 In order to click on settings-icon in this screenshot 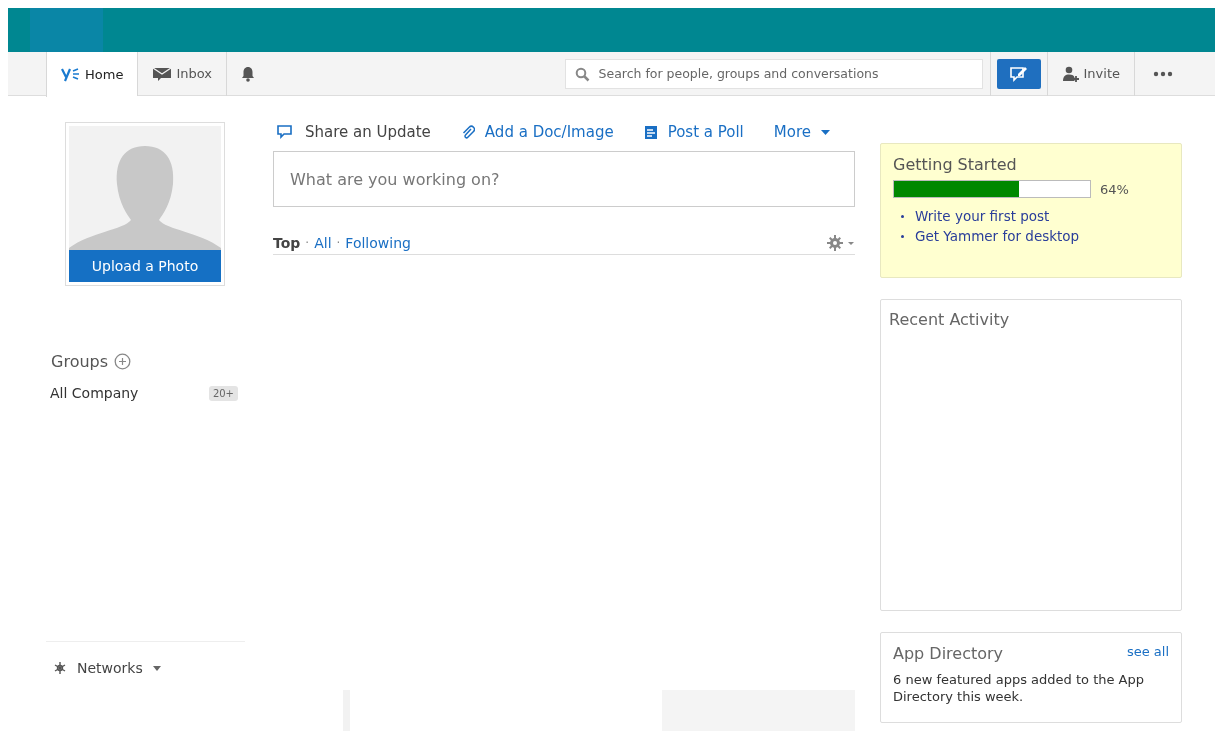, I will do `click(841, 243)`.